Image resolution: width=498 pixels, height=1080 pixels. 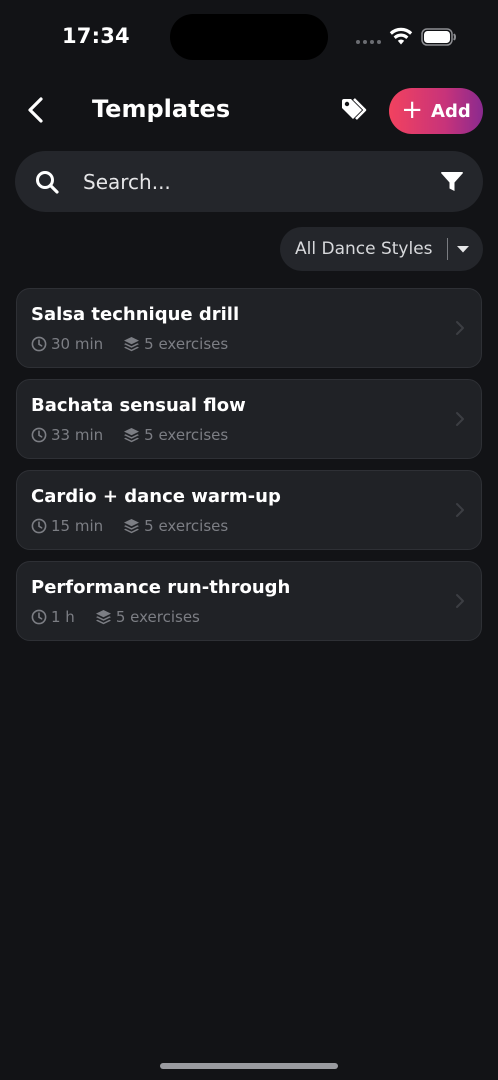 What do you see at coordinates (77, 344) in the screenshot?
I see `template-duration: 30 min` at bounding box center [77, 344].